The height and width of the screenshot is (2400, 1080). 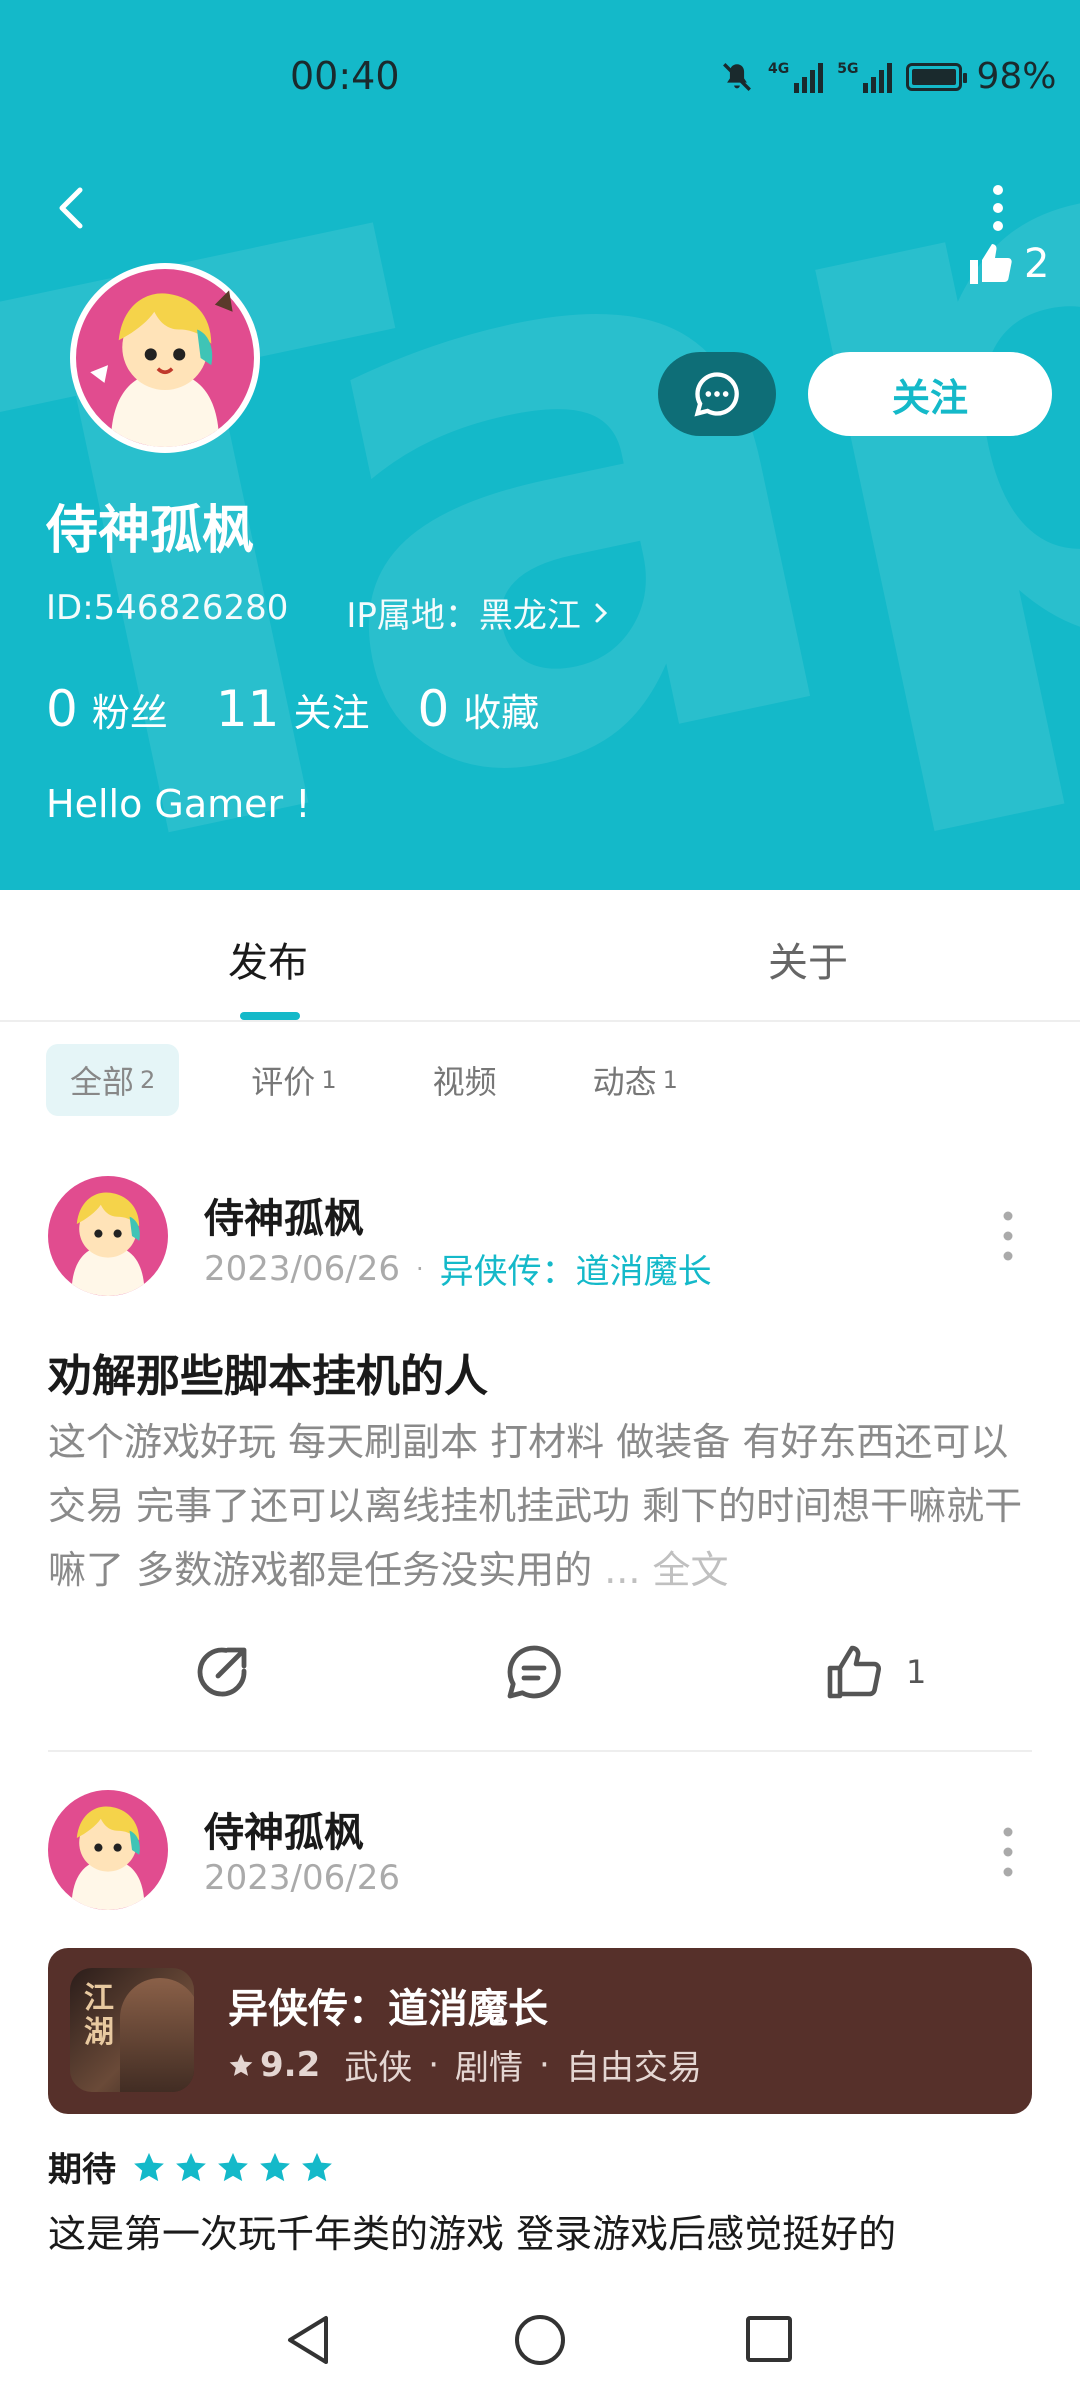 I want to click on ip-location: IP属地：黑龙江, so click(x=478, y=612).